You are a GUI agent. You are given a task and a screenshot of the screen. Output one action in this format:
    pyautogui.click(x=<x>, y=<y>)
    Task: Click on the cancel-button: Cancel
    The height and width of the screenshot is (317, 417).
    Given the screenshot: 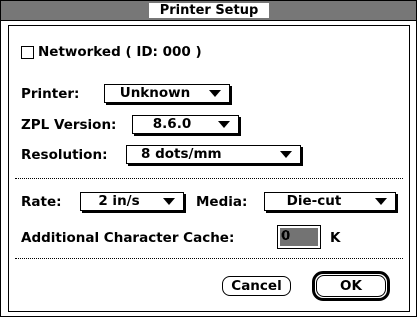 What is the action you would take?
    pyautogui.click(x=256, y=286)
    